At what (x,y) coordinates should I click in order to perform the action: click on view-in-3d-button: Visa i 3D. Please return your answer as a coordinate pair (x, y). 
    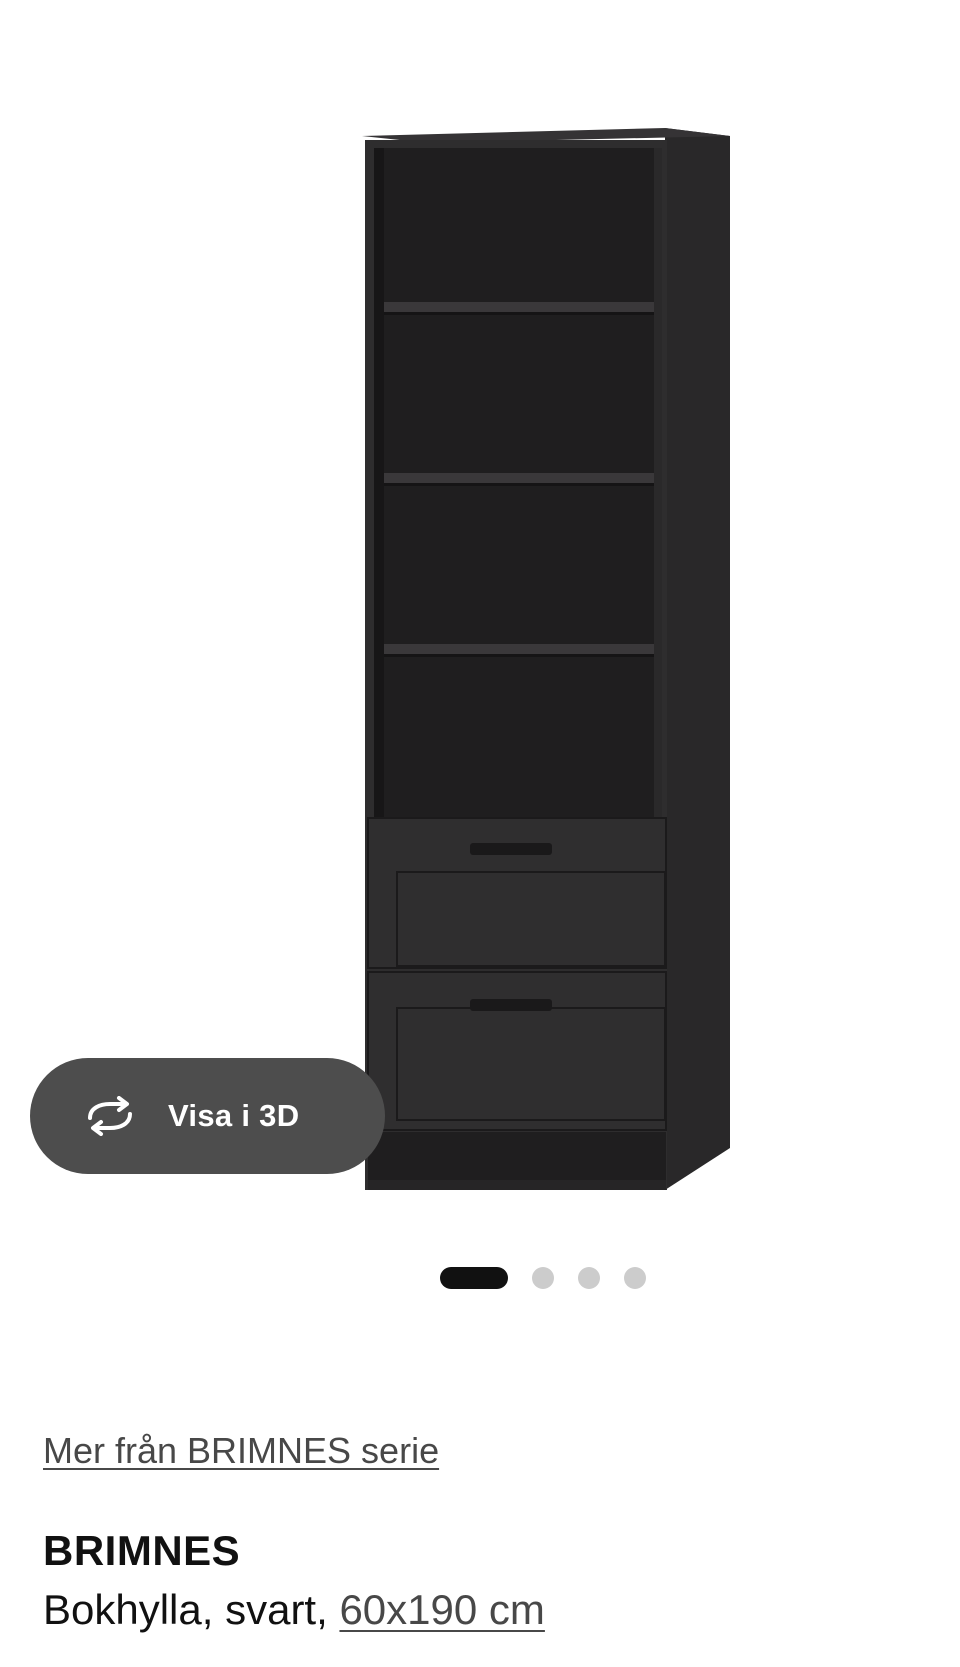
    Looking at the image, I should click on (207, 1116).